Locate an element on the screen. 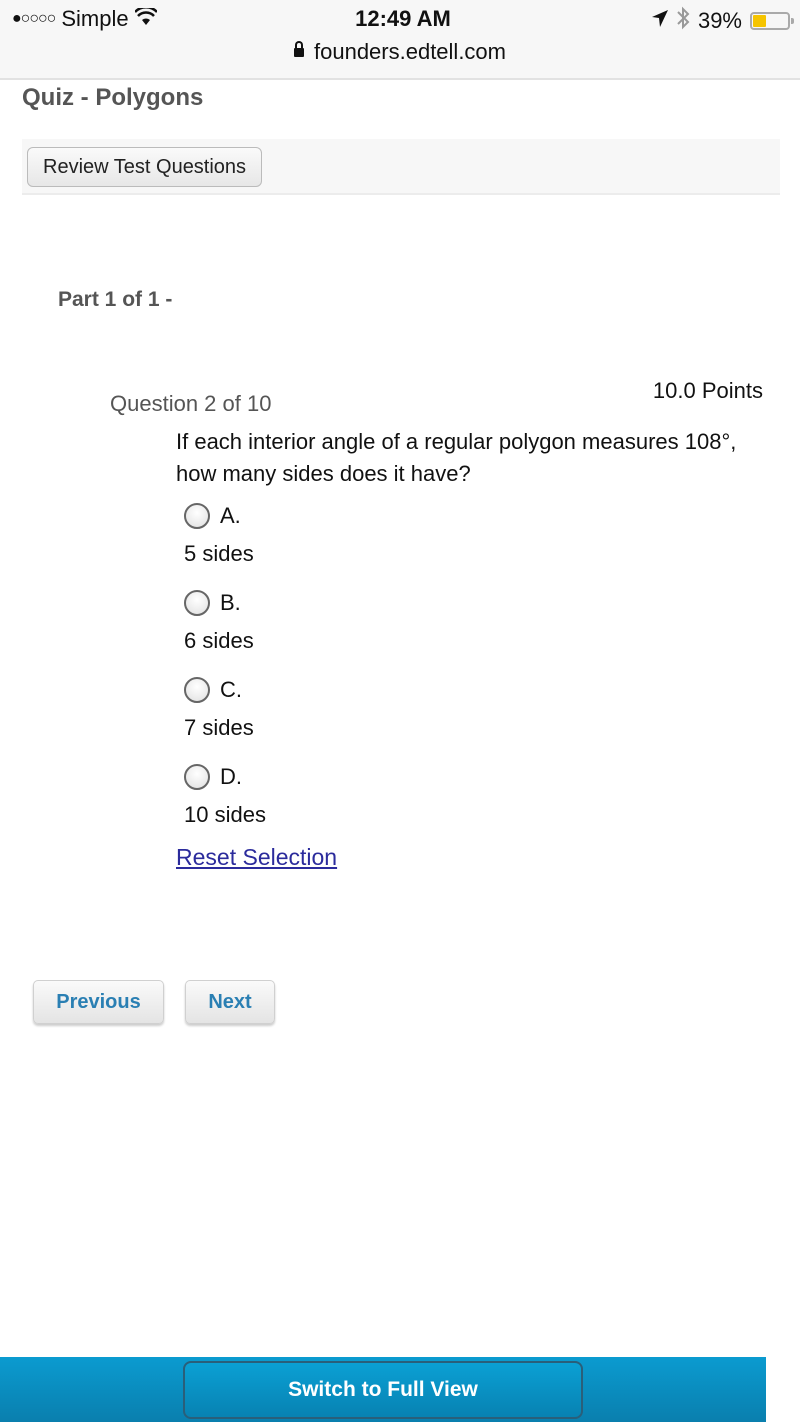 The height and width of the screenshot is (1422, 800). toolbar: Review Test Questions is located at coordinates (401, 167).